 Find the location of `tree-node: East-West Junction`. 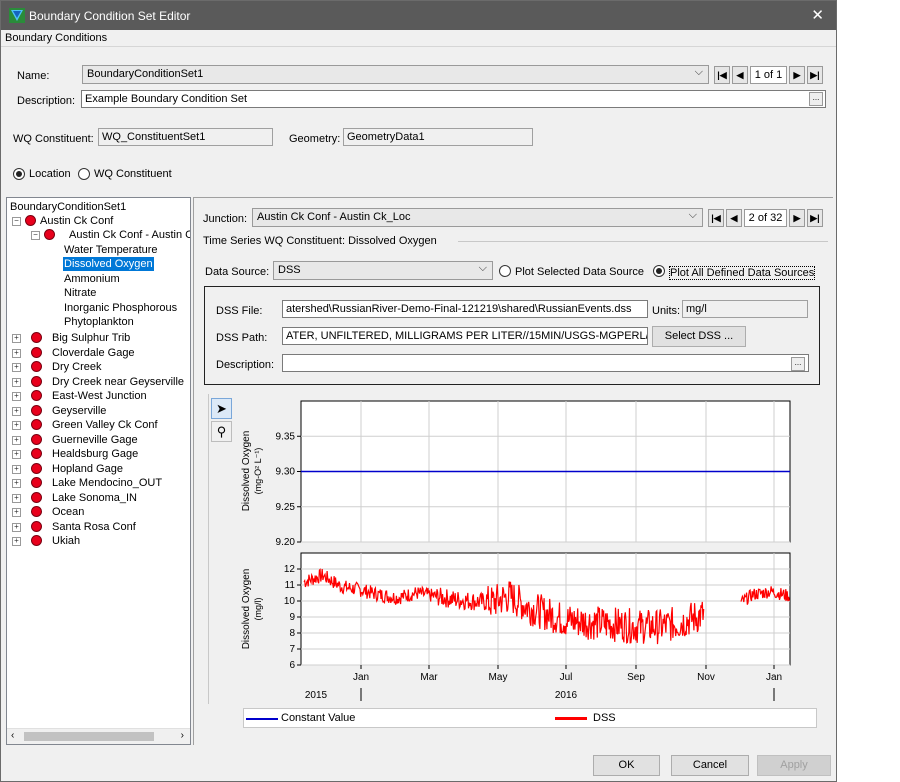

tree-node: East-West Junction is located at coordinates (99, 396).